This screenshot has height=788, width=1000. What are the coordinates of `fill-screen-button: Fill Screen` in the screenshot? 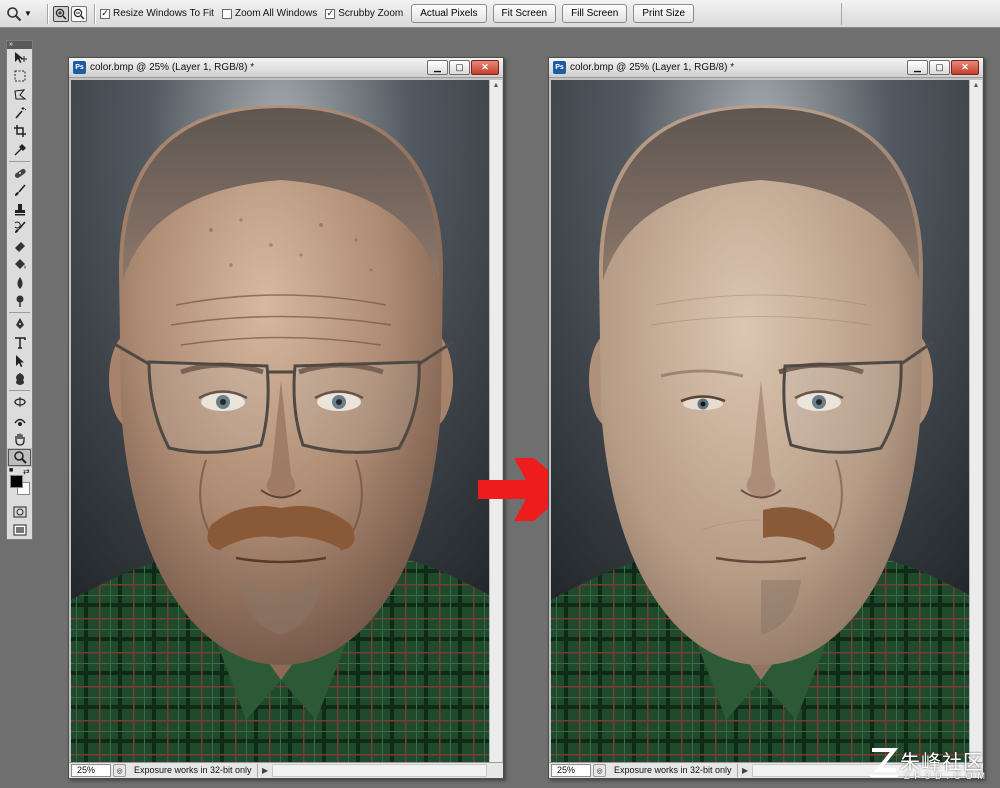 It's located at (595, 13).